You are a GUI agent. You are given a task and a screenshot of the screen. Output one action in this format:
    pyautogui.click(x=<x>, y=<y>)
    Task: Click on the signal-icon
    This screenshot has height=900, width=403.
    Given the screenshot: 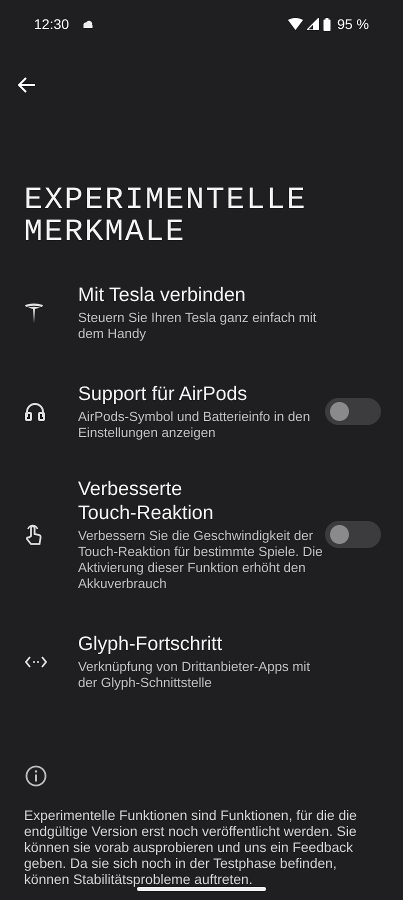 What is the action you would take?
    pyautogui.click(x=313, y=24)
    